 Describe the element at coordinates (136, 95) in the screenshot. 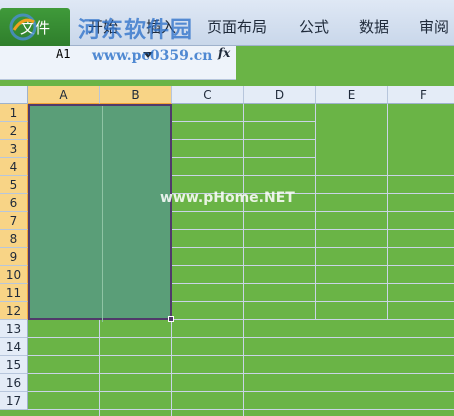

I see `column-header-b: B` at that location.